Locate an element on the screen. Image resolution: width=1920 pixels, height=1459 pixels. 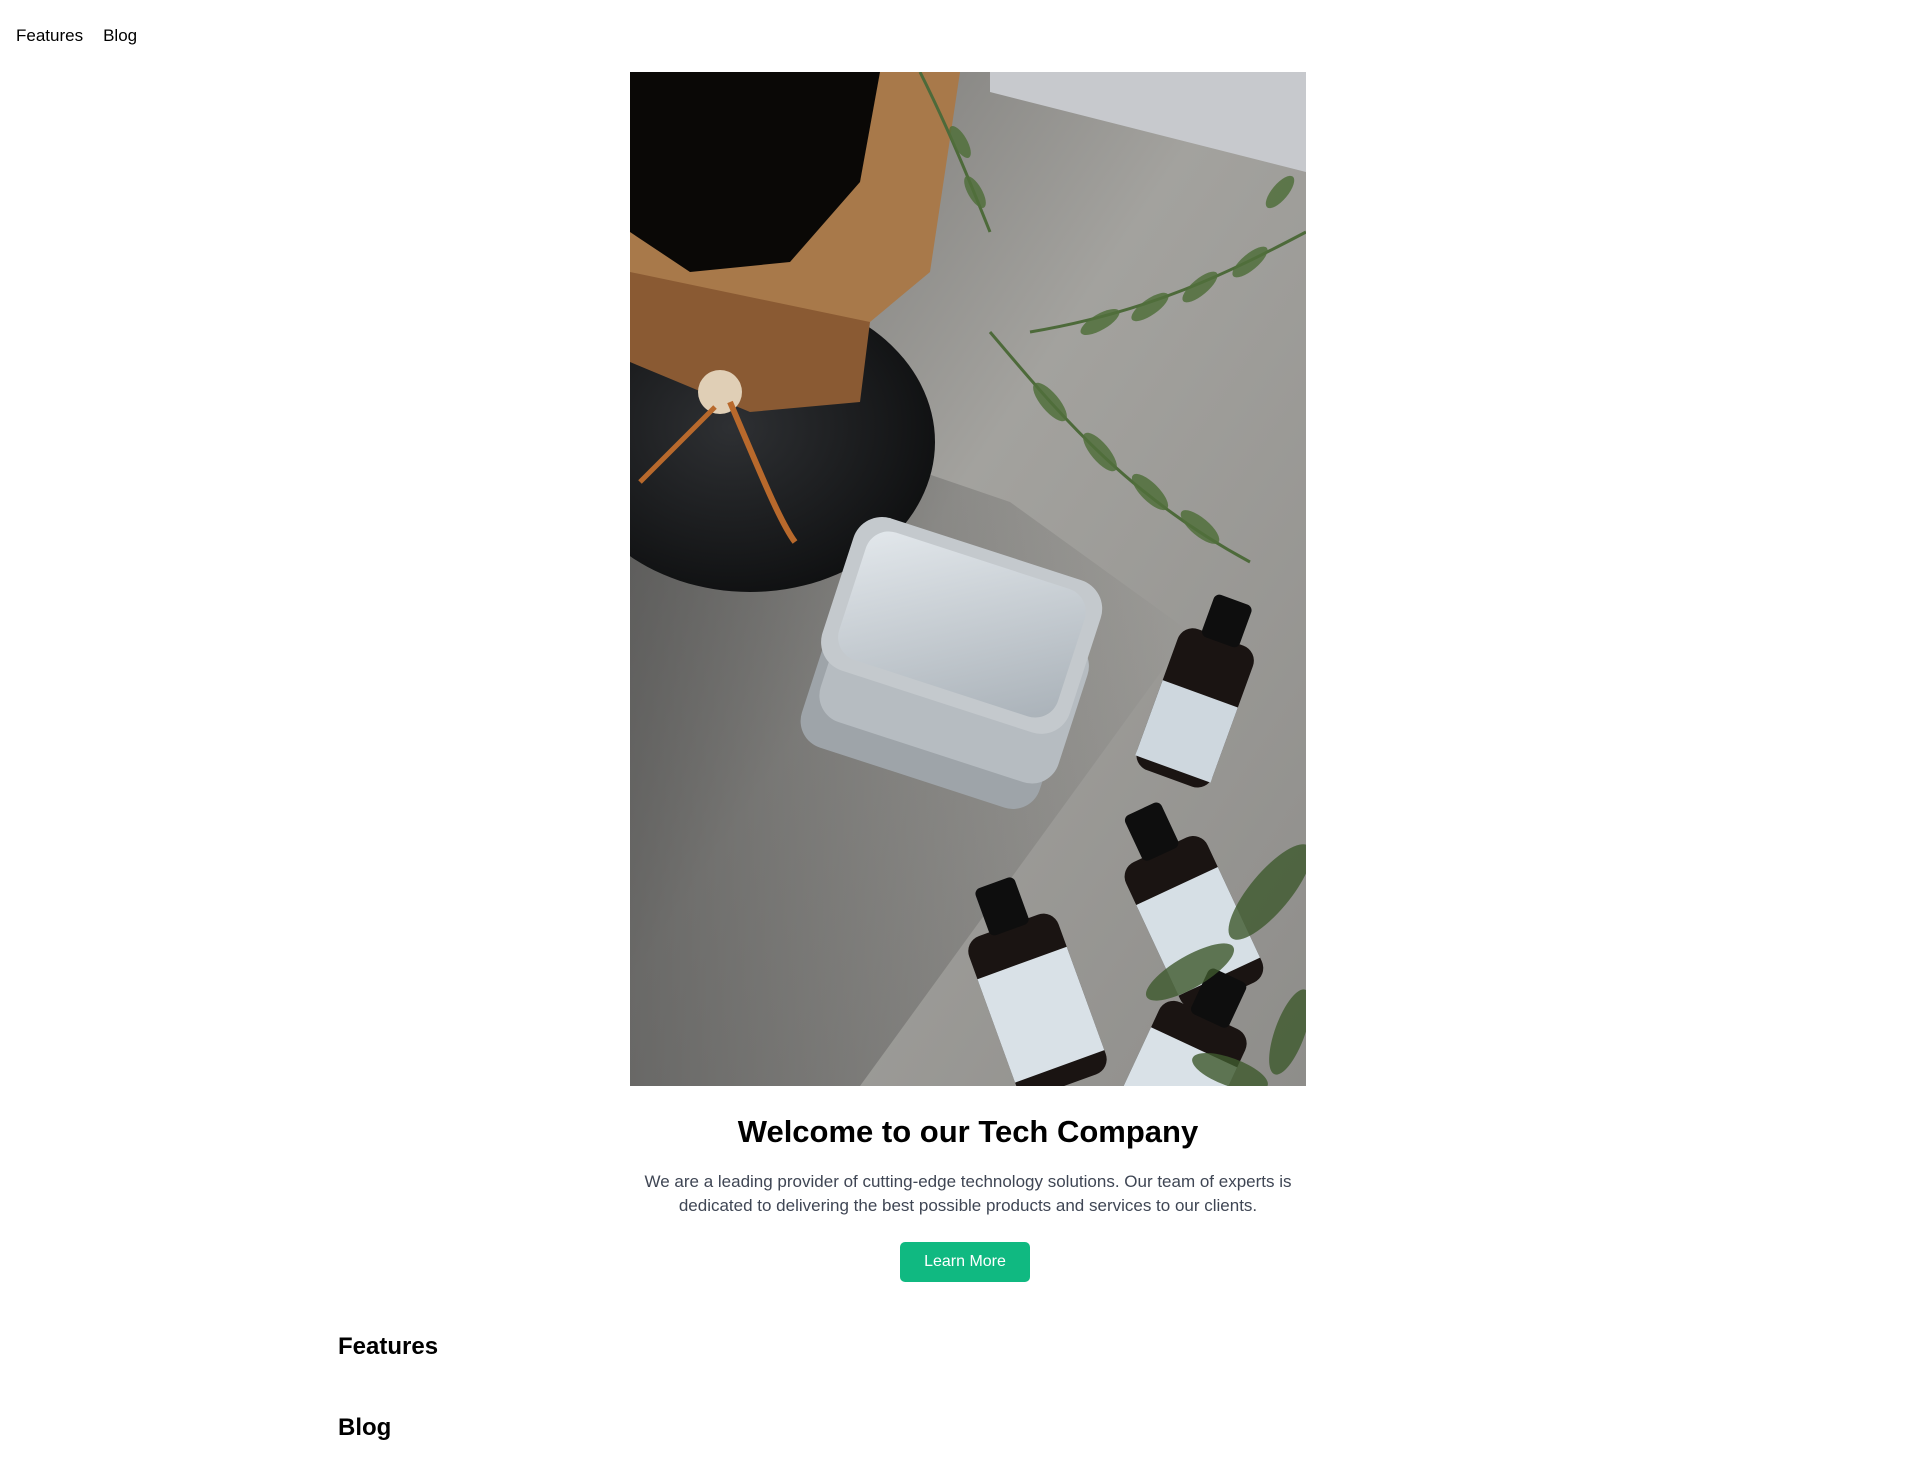
learn-more-button: Learn More is located at coordinates (965, 1262).